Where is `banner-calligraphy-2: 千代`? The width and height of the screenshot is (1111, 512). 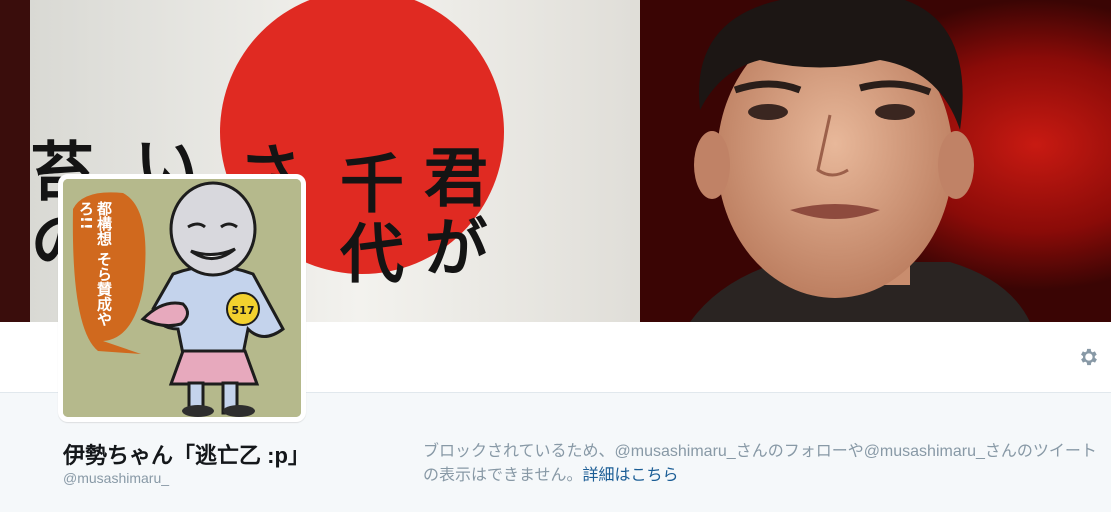
banner-calligraphy-2: 千代 is located at coordinates (366, 220).